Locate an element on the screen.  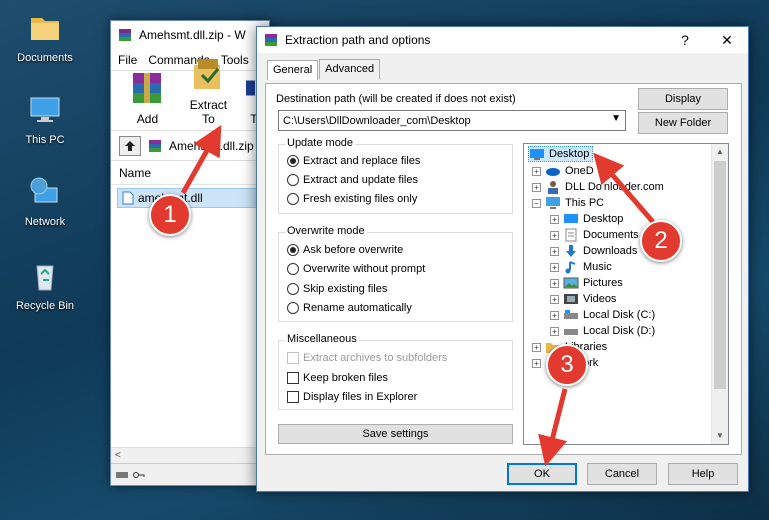
help-button: Help is located at coordinates (703, 474).